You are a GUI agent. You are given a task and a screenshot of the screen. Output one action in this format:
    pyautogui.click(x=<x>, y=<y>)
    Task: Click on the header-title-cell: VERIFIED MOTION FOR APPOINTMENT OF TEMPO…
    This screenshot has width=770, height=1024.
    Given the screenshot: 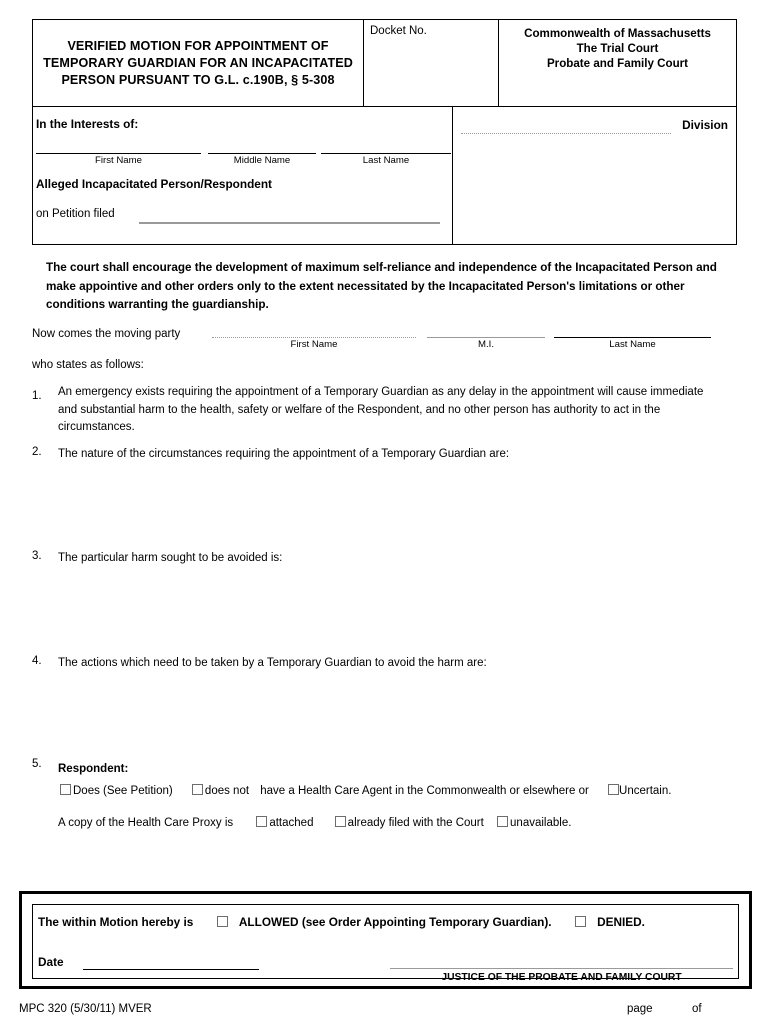 What is the action you would take?
    pyautogui.click(x=198, y=63)
    